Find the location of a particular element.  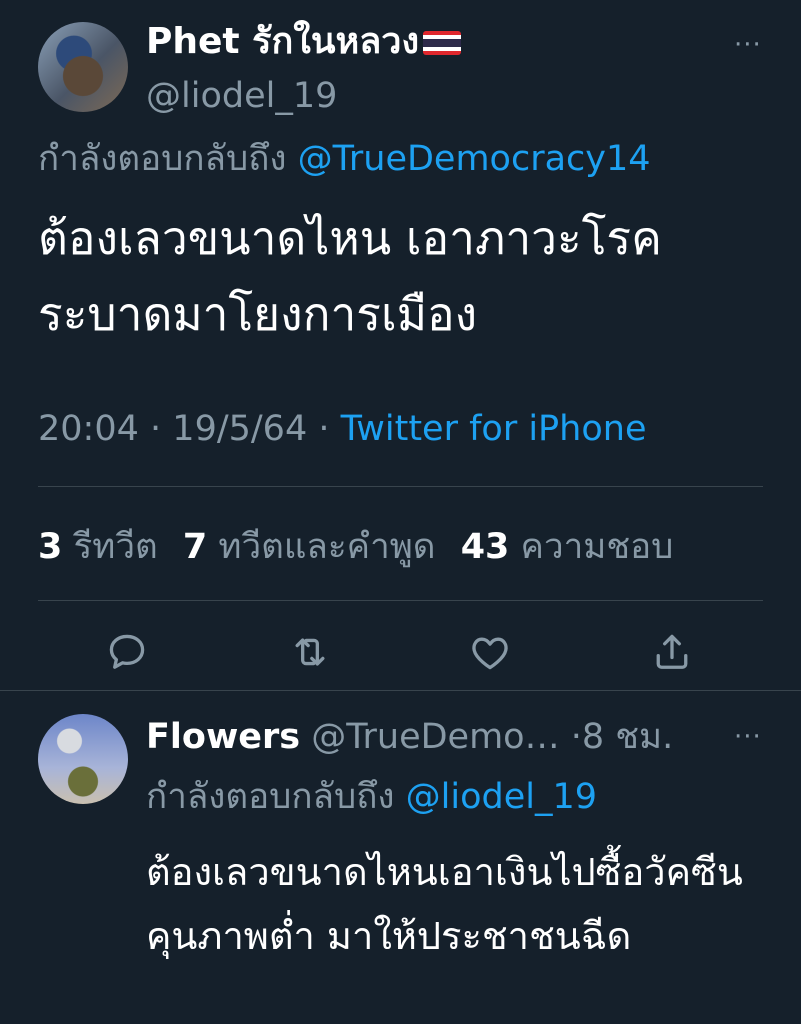

reply-button is located at coordinates (127, 652).